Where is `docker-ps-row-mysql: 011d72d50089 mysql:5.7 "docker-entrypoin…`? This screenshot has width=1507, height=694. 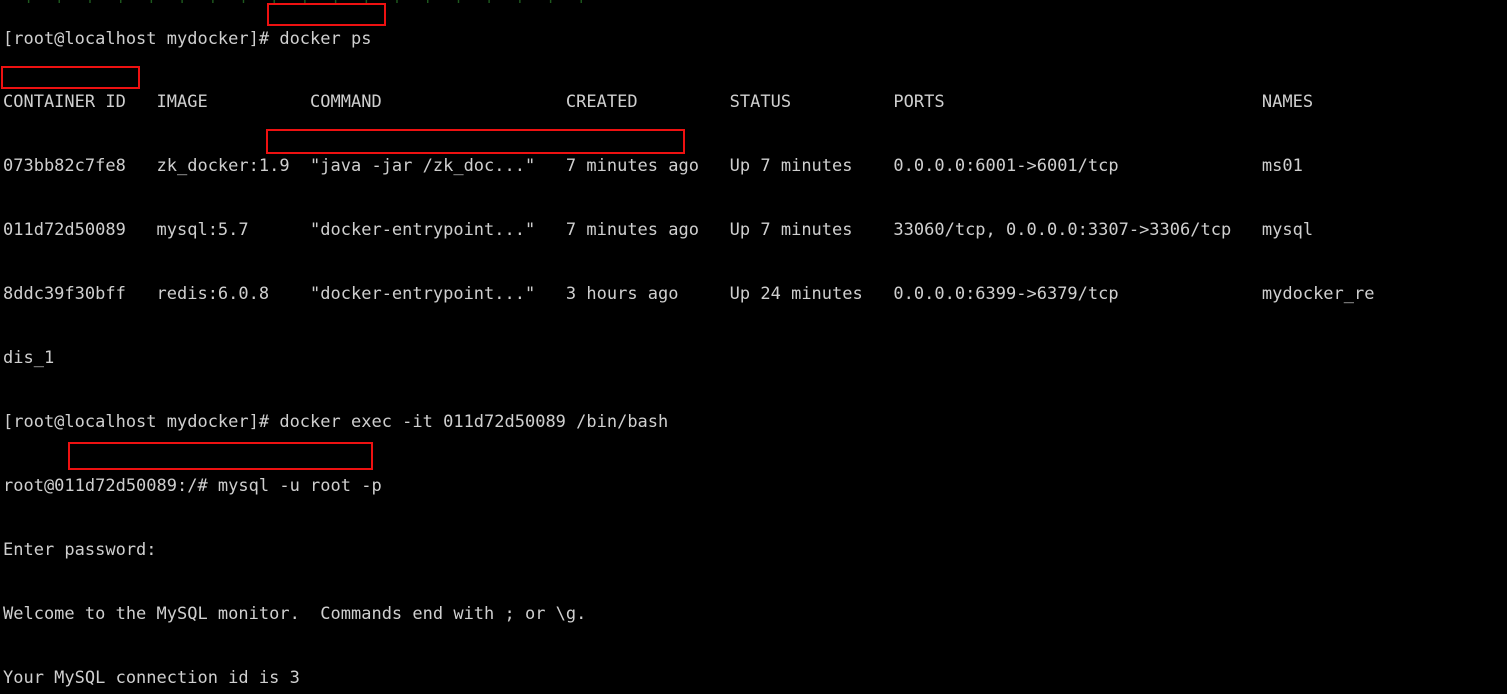 docker-ps-row-mysql: 011d72d50089 mysql:5.7 "docker-entrypoin… is located at coordinates (658, 230).